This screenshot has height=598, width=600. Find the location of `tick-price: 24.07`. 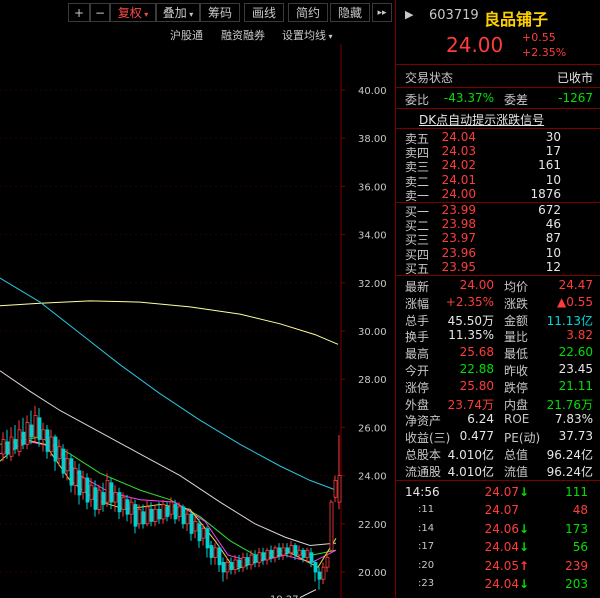

tick-price: 24.07 is located at coordinates (501, 492).